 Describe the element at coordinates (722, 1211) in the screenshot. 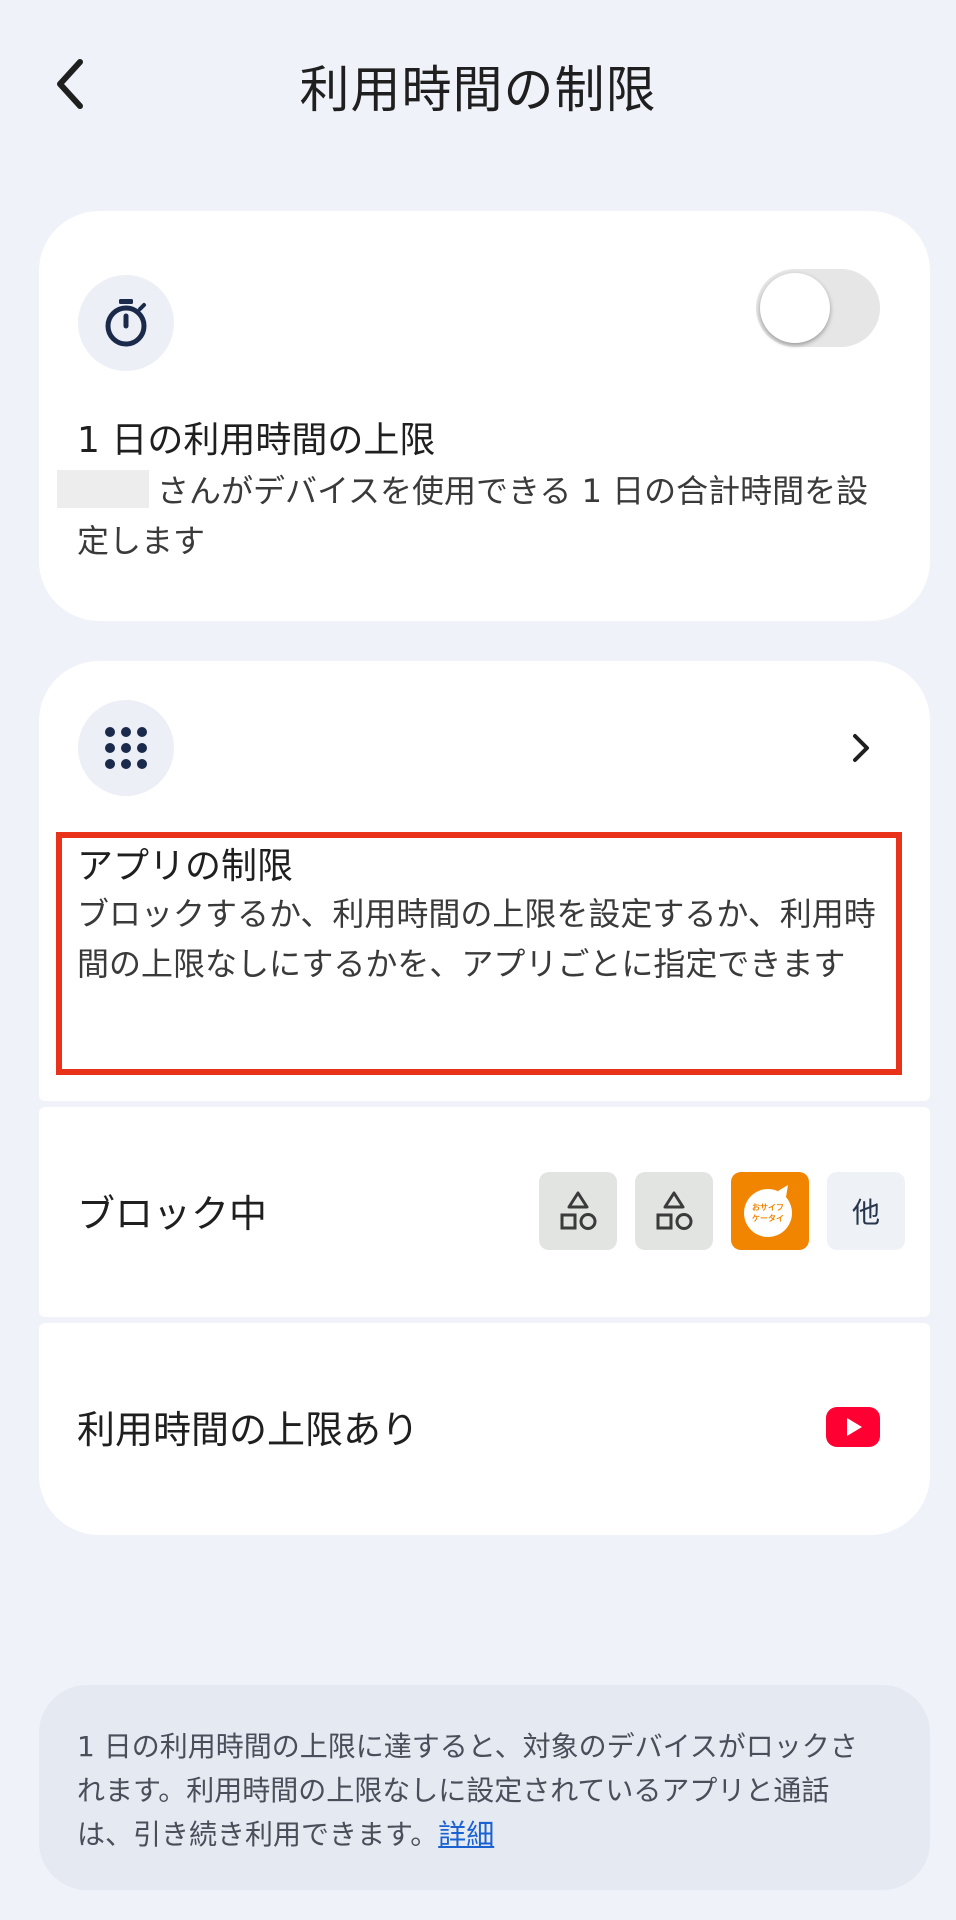

I see `blocked-app-icons: おサイフ ケータイ 他` at that location.